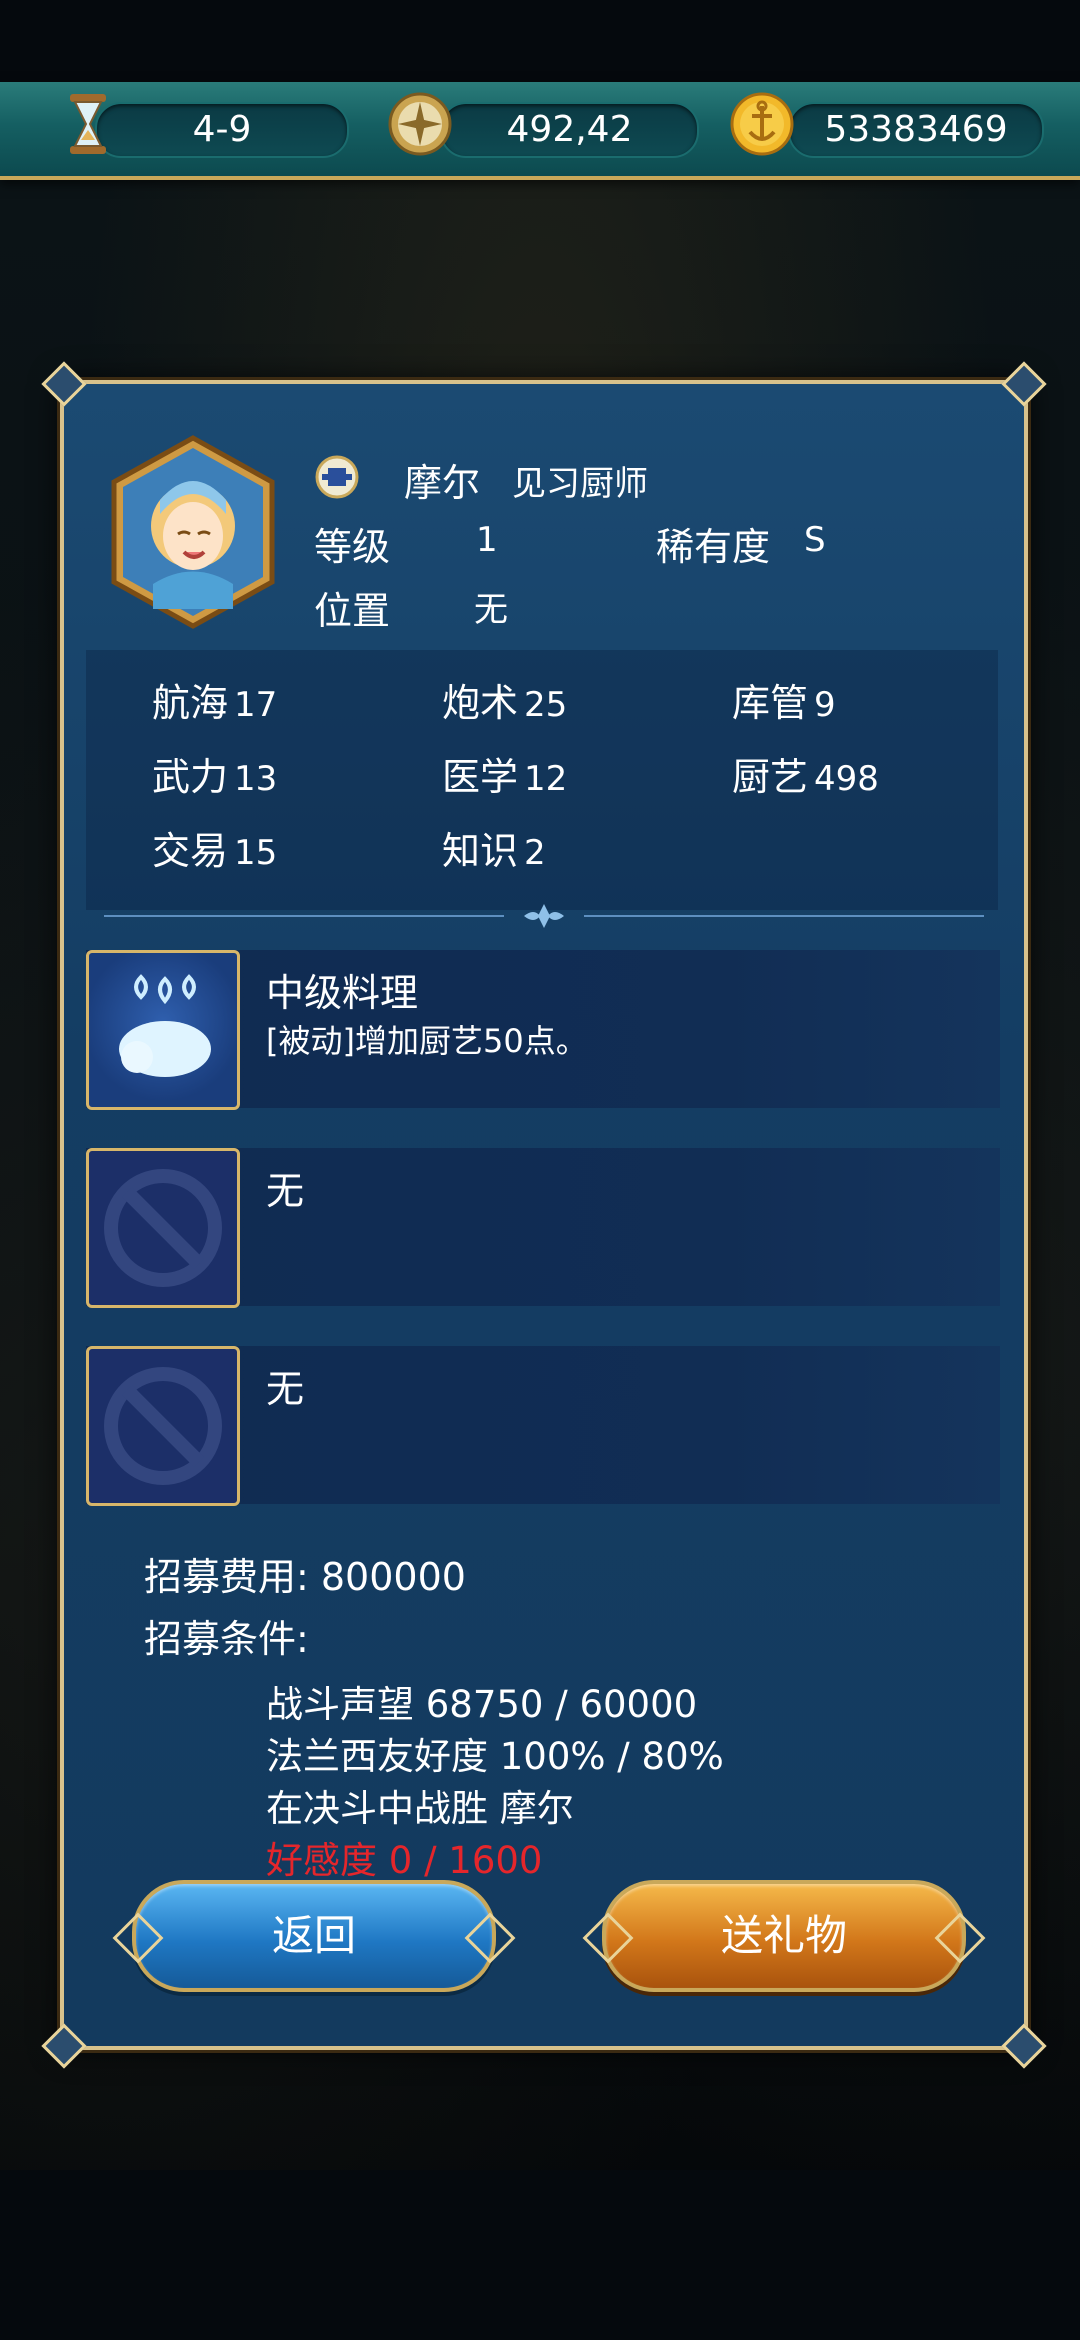  Describe the element at coordinates (420, 1808) in the screenshot. I see `condition-item: 在决斗中战胜 摩尔` at that location.